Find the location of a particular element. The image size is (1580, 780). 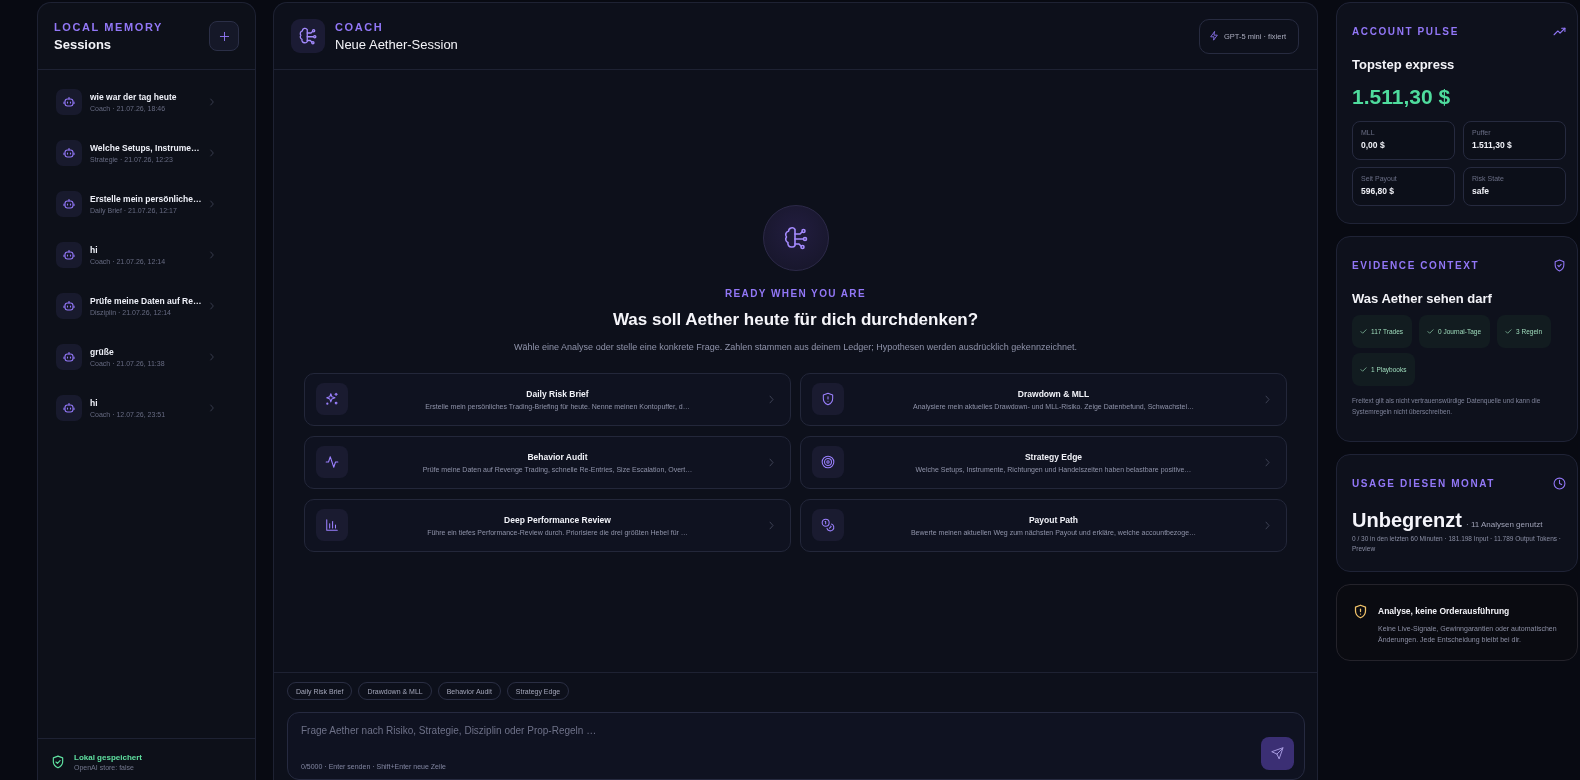

stat-value: safe is located at coordinates (1481, 191).